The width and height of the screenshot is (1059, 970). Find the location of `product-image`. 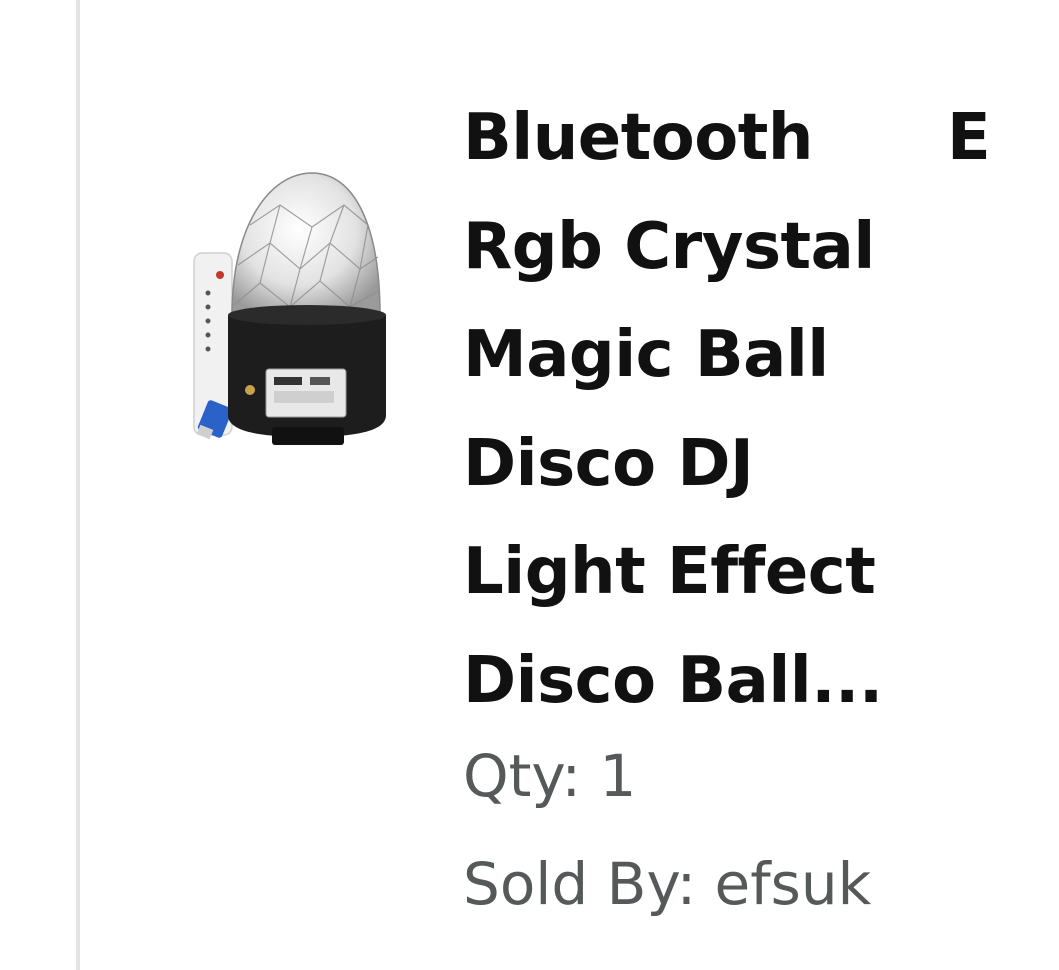

product-image is located at coordinates (290, 310).